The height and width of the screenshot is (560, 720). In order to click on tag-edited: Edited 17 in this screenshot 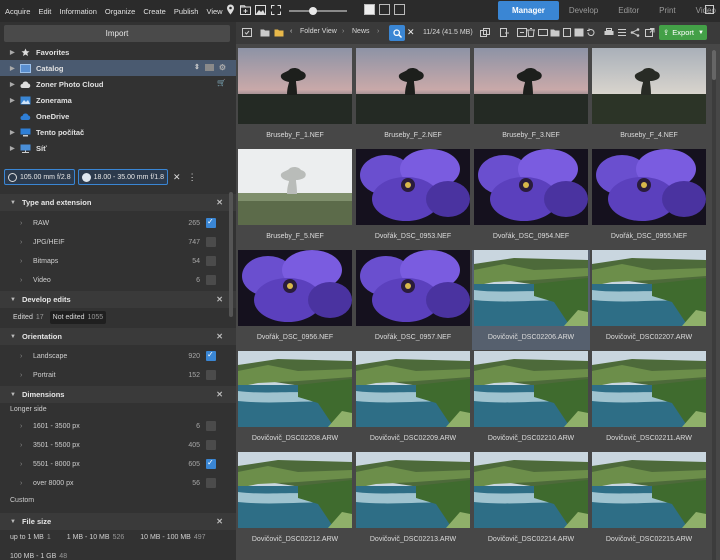, I will do `click(28, 317)`.